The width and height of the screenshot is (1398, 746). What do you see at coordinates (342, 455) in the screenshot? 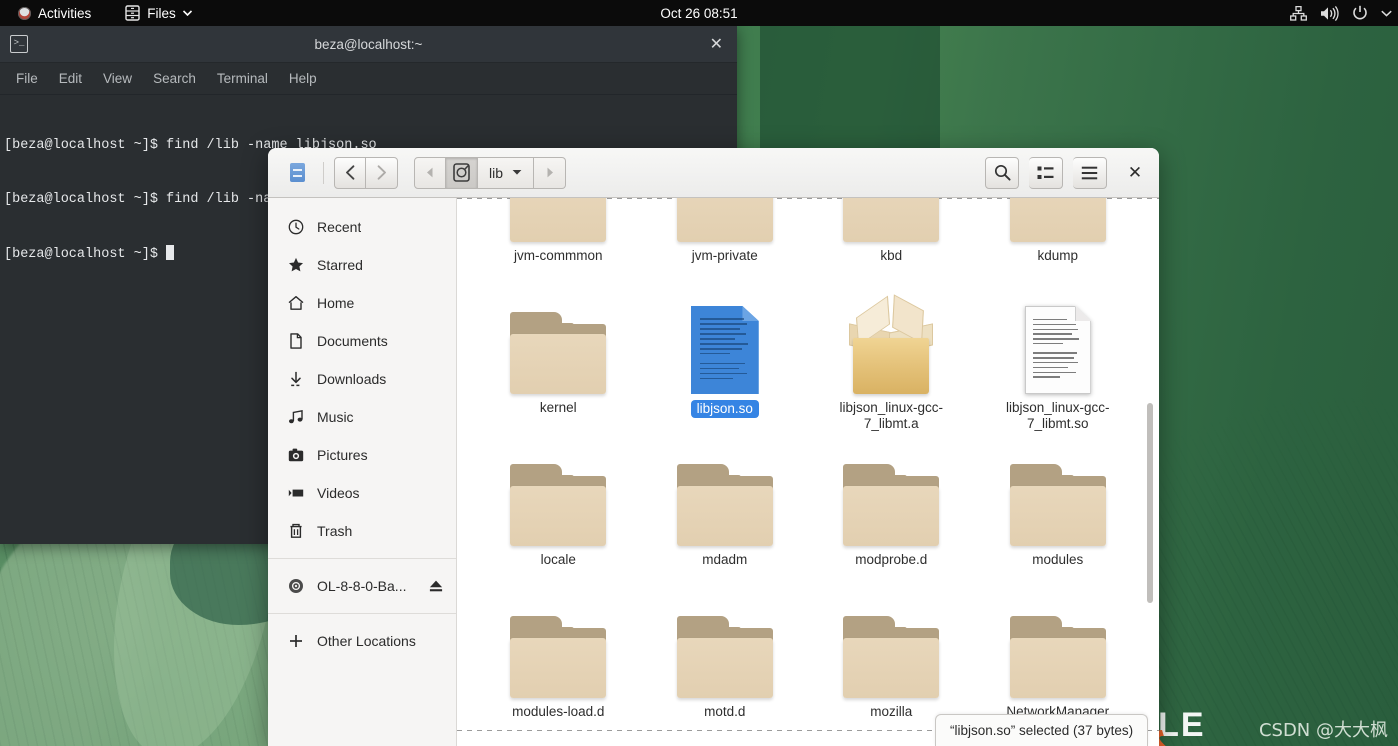
I see `sidebar-item-label: Pictures` at bounding box center [342, 455].